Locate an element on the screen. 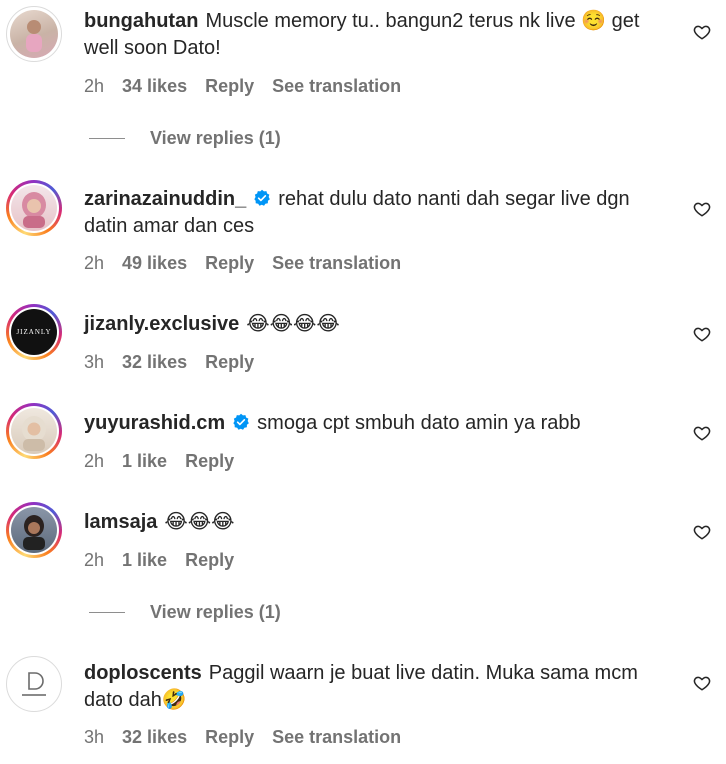 Image resolution: width=726 pixels, height=764 pixels. comment-meta: 3h 32 likes Reply is located at coordinates (169, 362).